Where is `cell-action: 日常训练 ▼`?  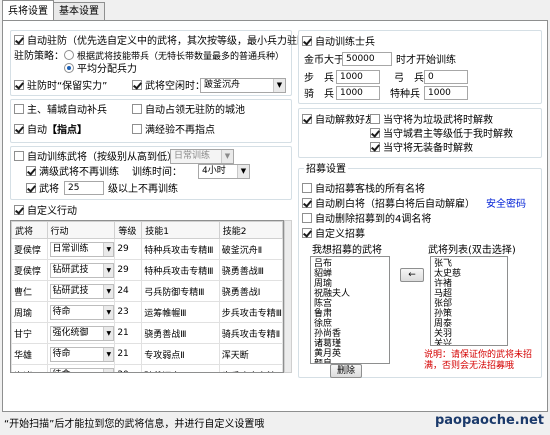 cell-action: 日常训练 ▼ is located at coordinates (81, 249).